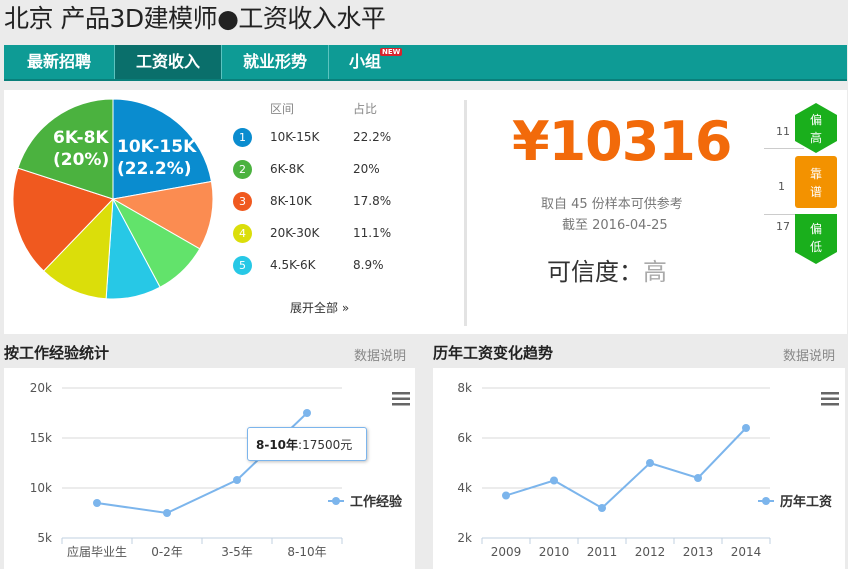 This screenshot has height=569, width=848. I want to click on vote-count-reliable: 1, so click(781, 186).